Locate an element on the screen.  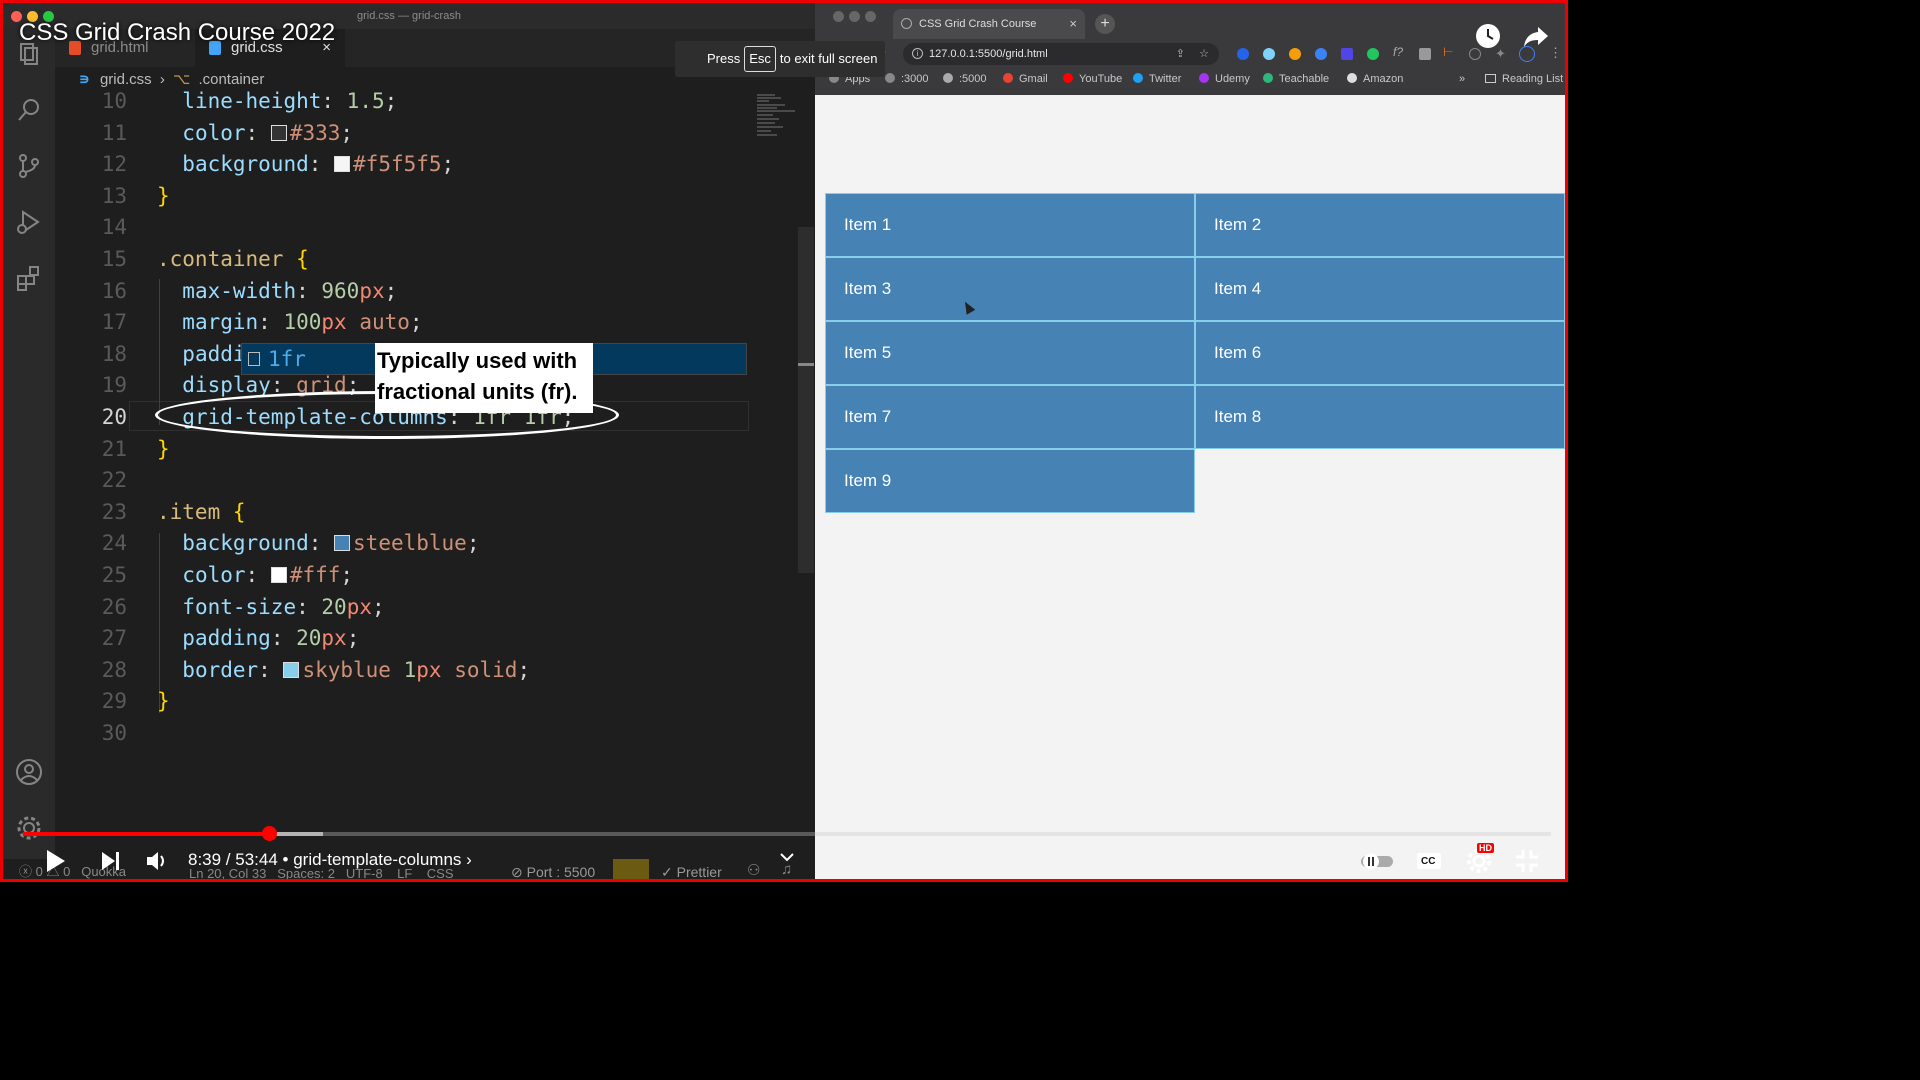
code-line: 24 background: steelblue; is located at coordinates (425, 543).